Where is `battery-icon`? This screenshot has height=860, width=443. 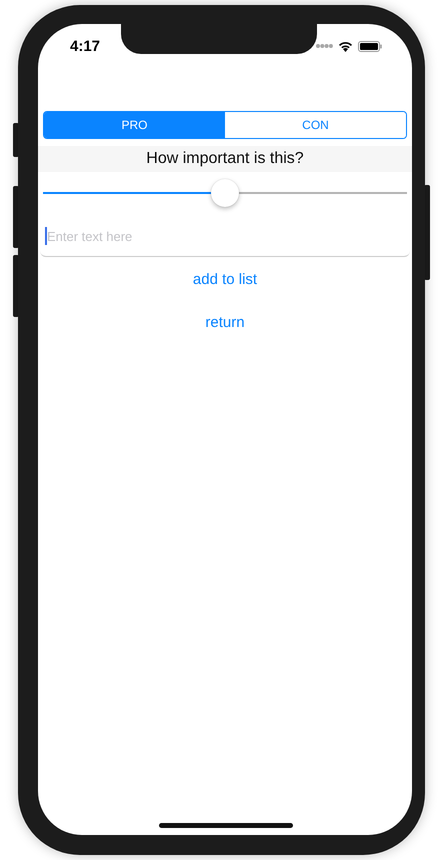 battery-icon is located at coordinates (370, 46).